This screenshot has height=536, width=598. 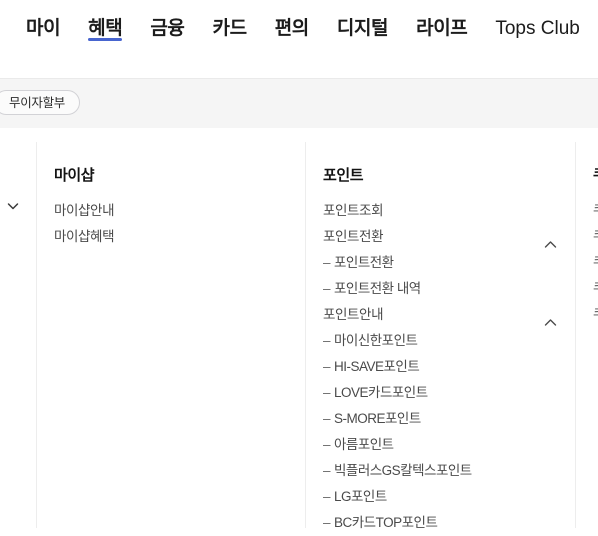 What do you see at coordinates (443, 289) in the screenshot?
I see `submenu-item: – 포인트전환 내역` at bounding box center [443, 289].